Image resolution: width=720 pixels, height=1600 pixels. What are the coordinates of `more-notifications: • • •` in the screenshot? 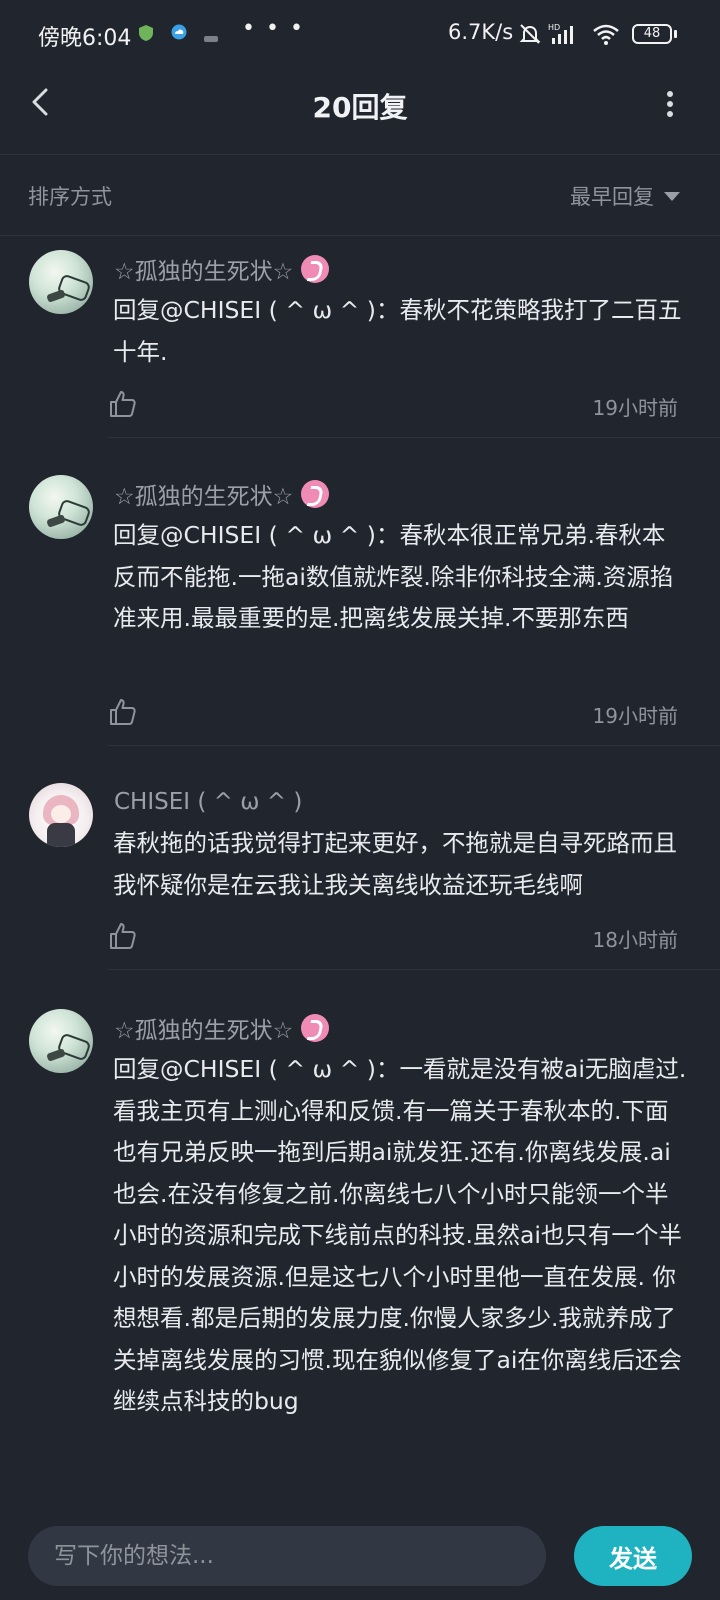 It's located at (273, 28).